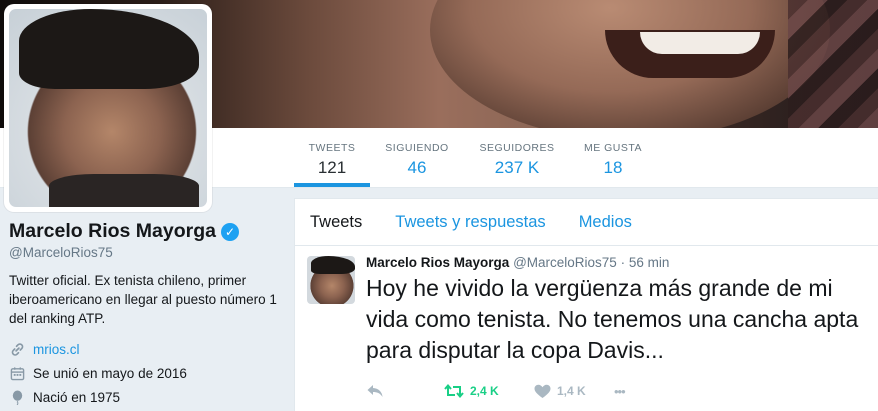 The width and height of the screenshot is (878, 411). Describe the element at coordinates (454, 391) in the screenshot. I see `retweet-icon` at that location.